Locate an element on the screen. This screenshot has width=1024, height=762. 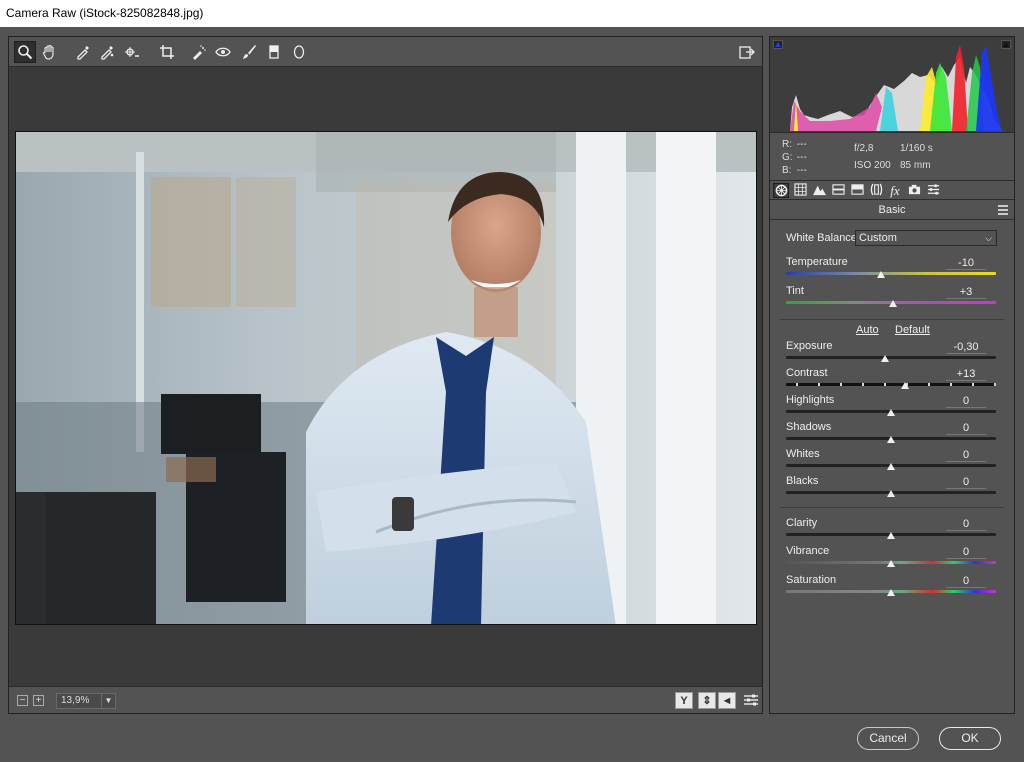
vibrance-label: Vibrance is located at coordinates (808, 551).